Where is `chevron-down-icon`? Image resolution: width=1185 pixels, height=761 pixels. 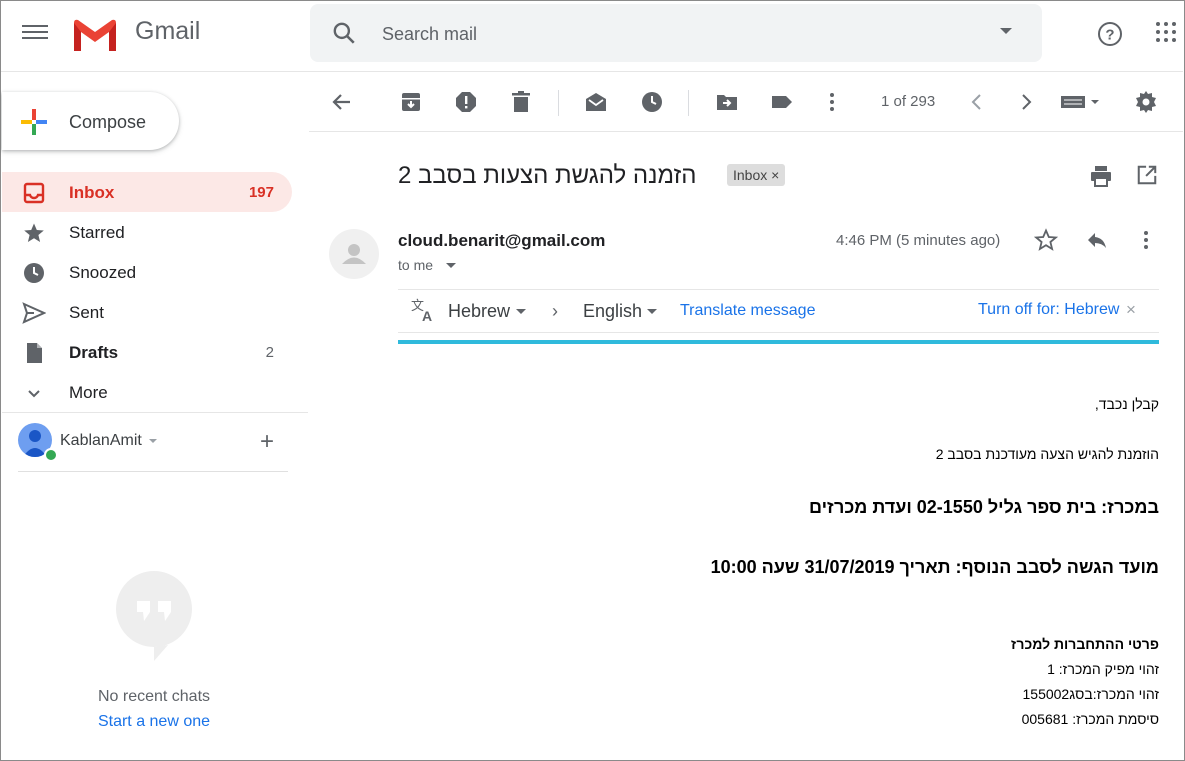 chevron-down-icon is located at coordinates (34, 394).